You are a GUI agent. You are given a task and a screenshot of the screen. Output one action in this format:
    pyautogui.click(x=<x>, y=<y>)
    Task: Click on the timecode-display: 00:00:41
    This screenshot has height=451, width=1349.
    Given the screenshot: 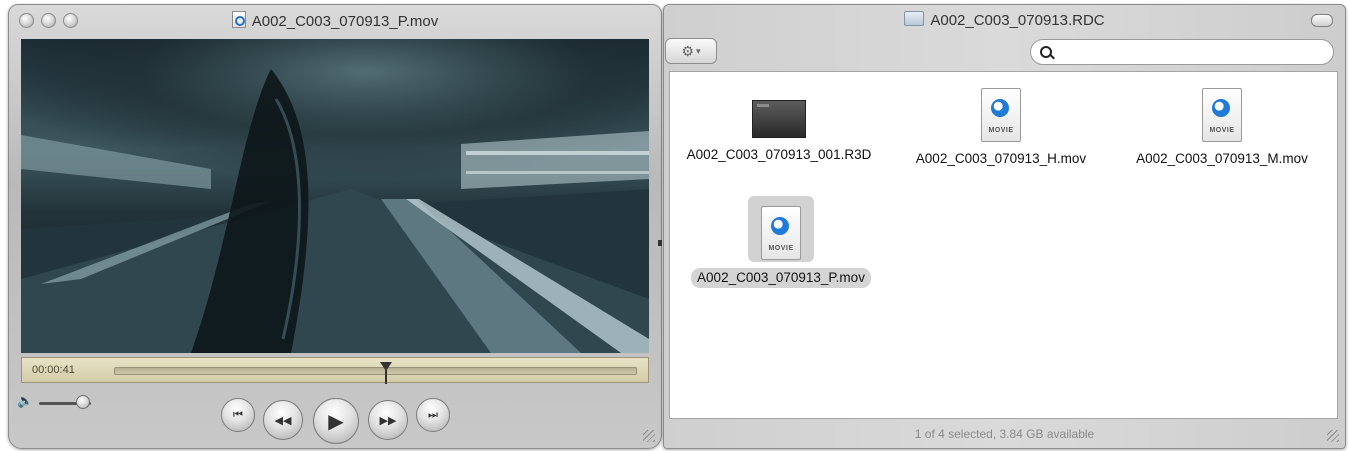 What is the action you would take?
    pyautogui.click(x=53, y=370)
    